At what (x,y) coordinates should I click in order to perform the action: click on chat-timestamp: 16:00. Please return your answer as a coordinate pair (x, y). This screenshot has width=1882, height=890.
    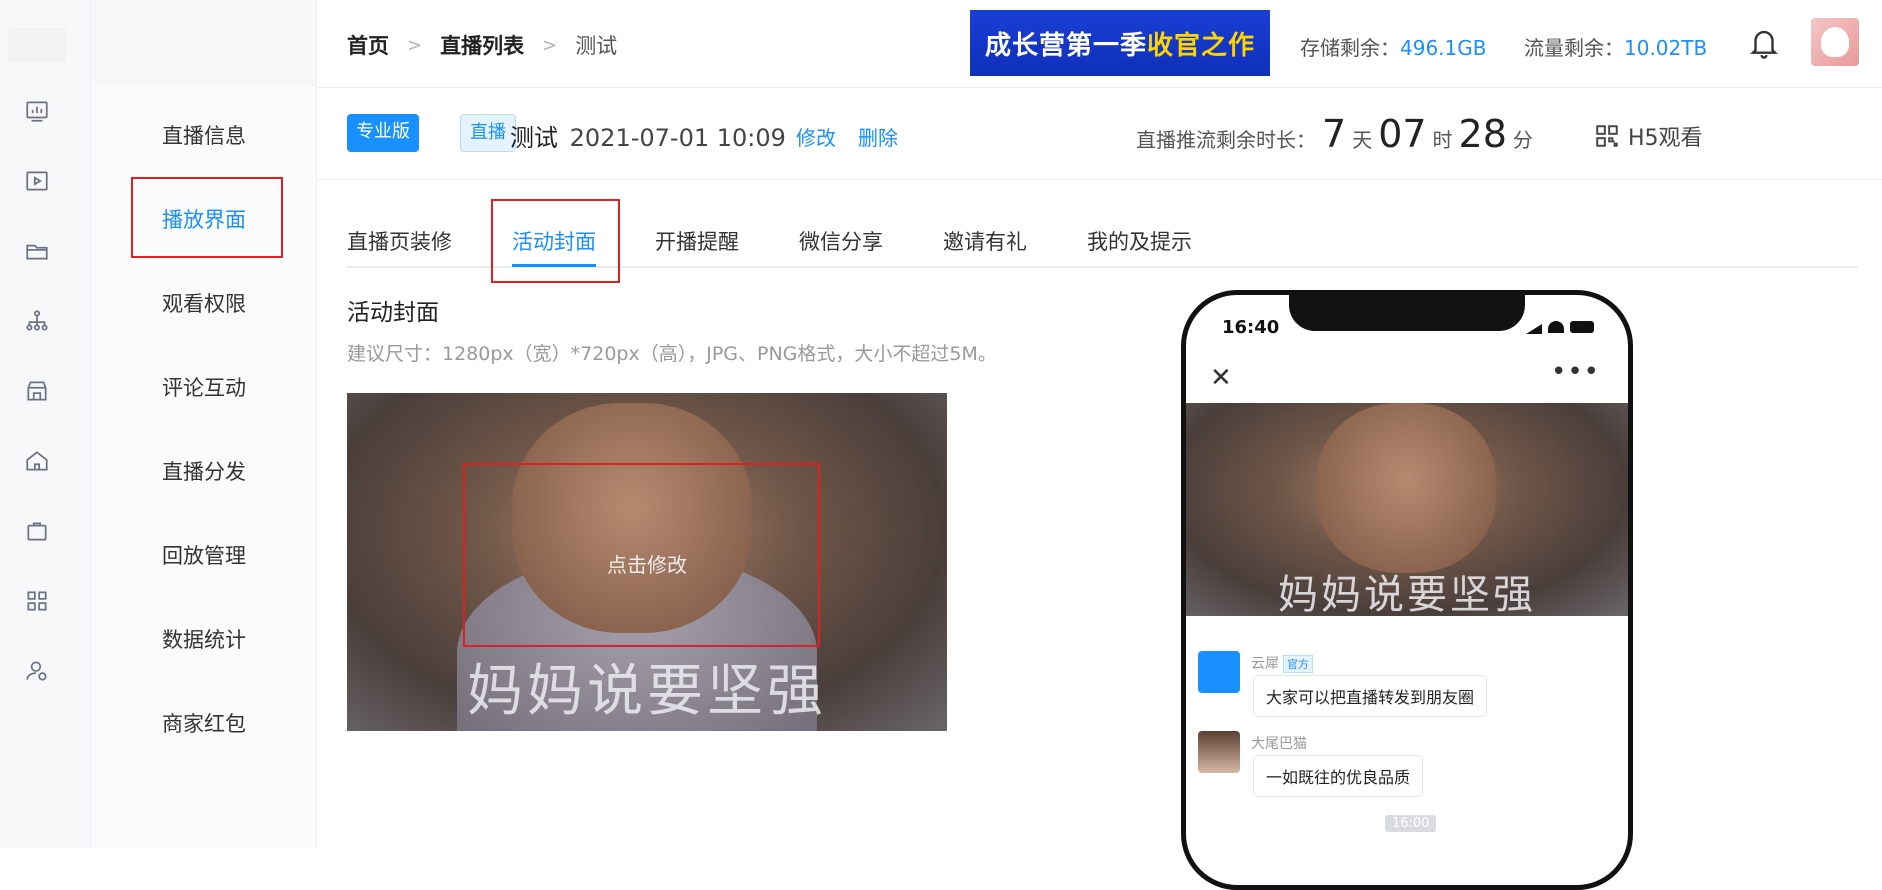
    Looking at the image, I should click on (1411, 823).